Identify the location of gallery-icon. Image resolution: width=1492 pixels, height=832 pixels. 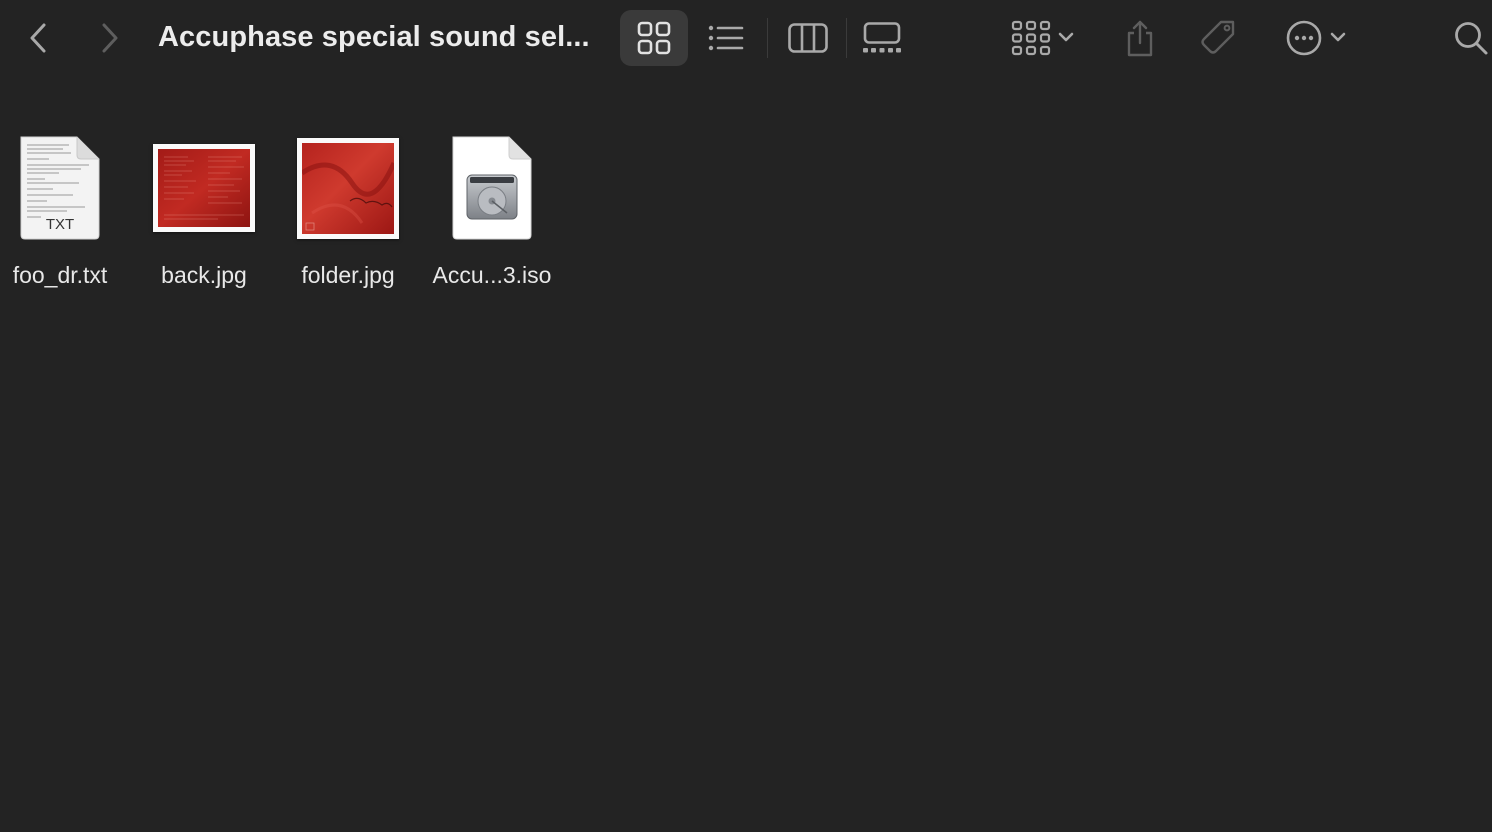
(882, 37).